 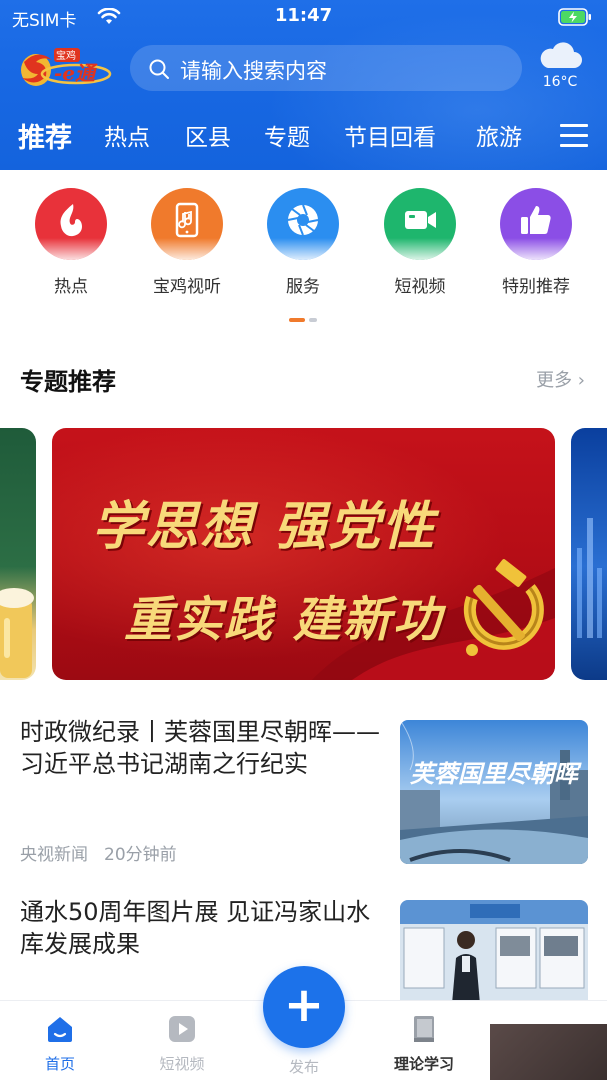 What do you see at coordinates (76, 73) in the screenshot?
I see `svg-text: -e通` at bounding box center [76, 73].